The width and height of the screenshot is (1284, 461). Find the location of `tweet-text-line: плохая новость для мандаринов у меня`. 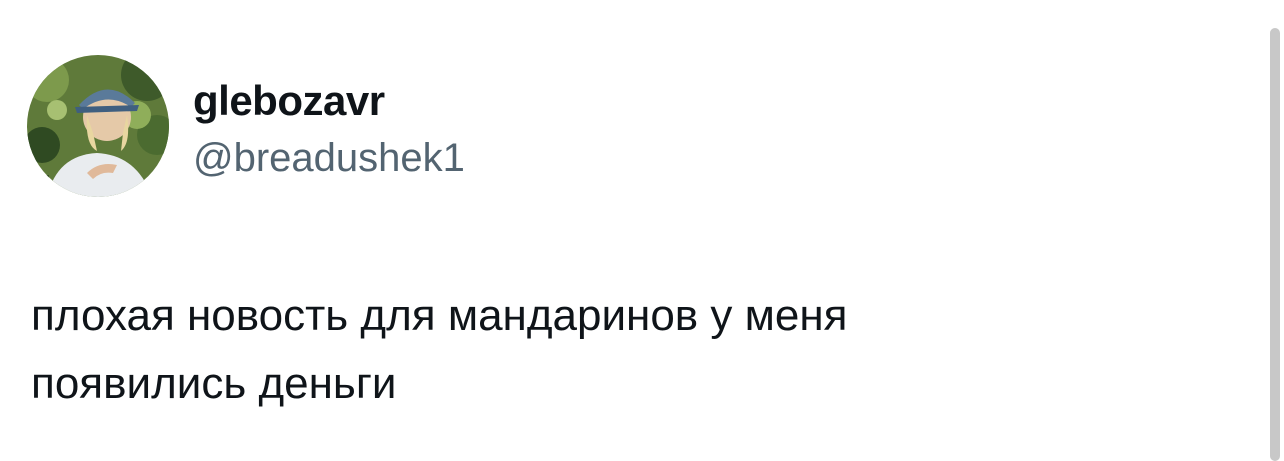

tweet-text-line: плохая новость для мандаринов у меня is located at coordinates (439, 315).